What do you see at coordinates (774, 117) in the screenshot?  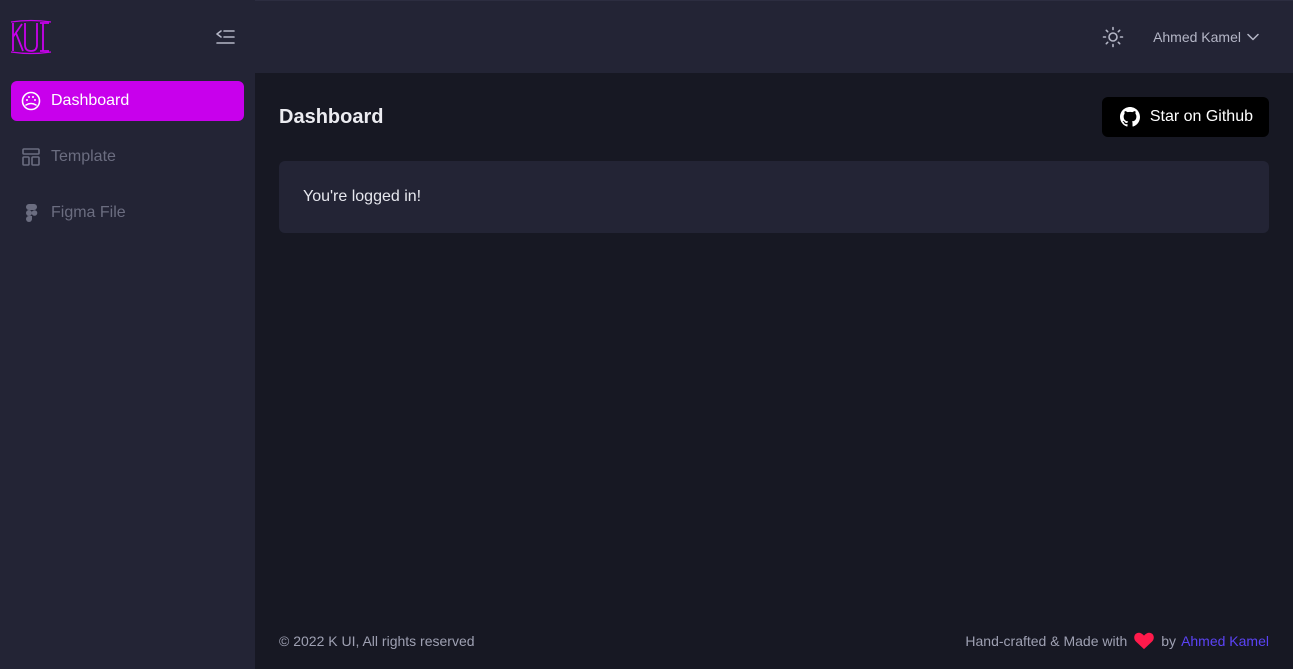 I see `page-header: Dashboard Star on Github` at bounding box center [774, 117].